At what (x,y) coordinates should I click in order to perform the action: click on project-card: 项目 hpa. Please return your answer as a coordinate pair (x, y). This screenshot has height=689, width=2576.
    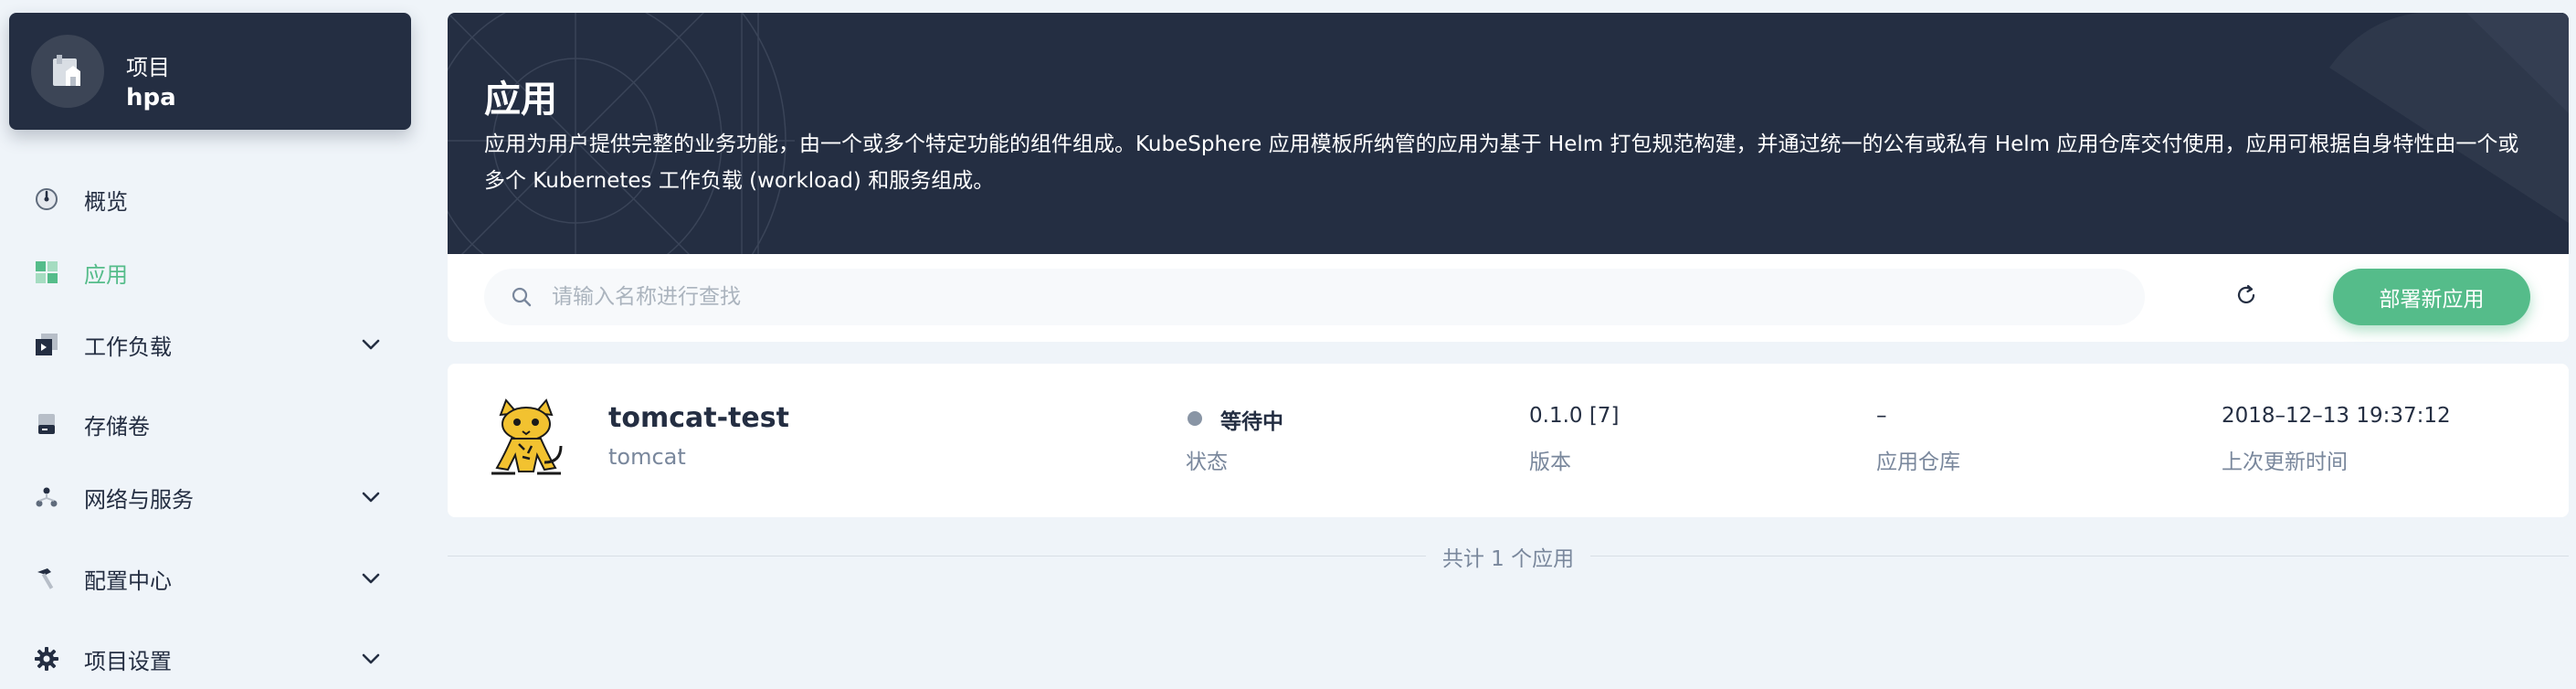
    Looking at the image, I should click on (210, 71).